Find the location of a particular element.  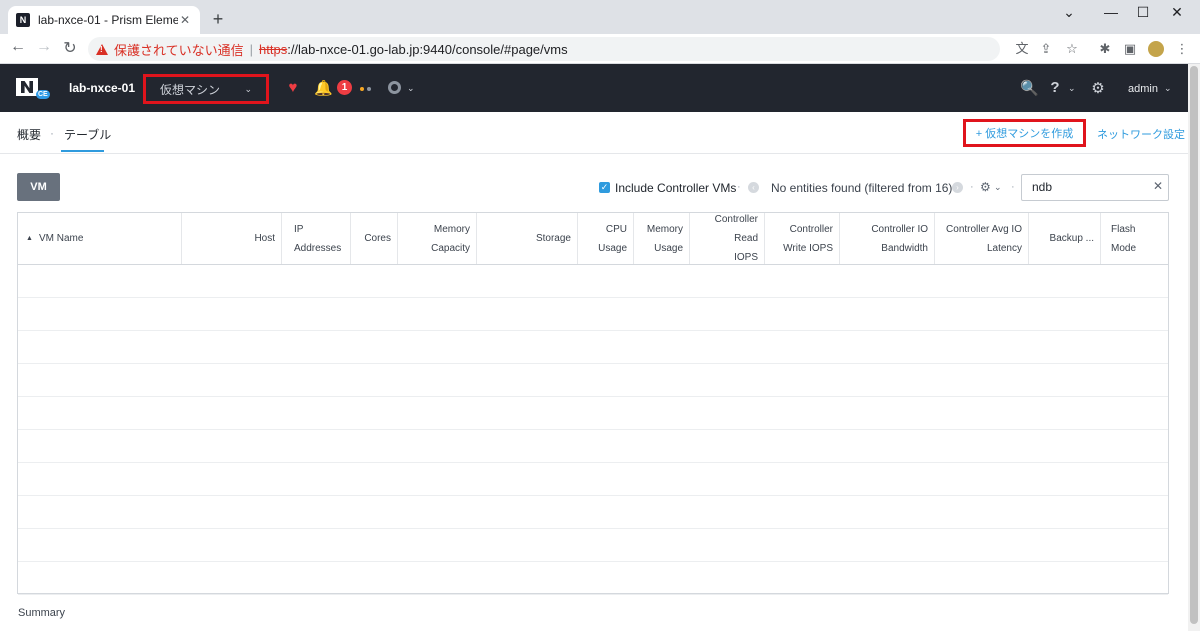

vm-entity-button: VM is located at coordinates (38, 187).